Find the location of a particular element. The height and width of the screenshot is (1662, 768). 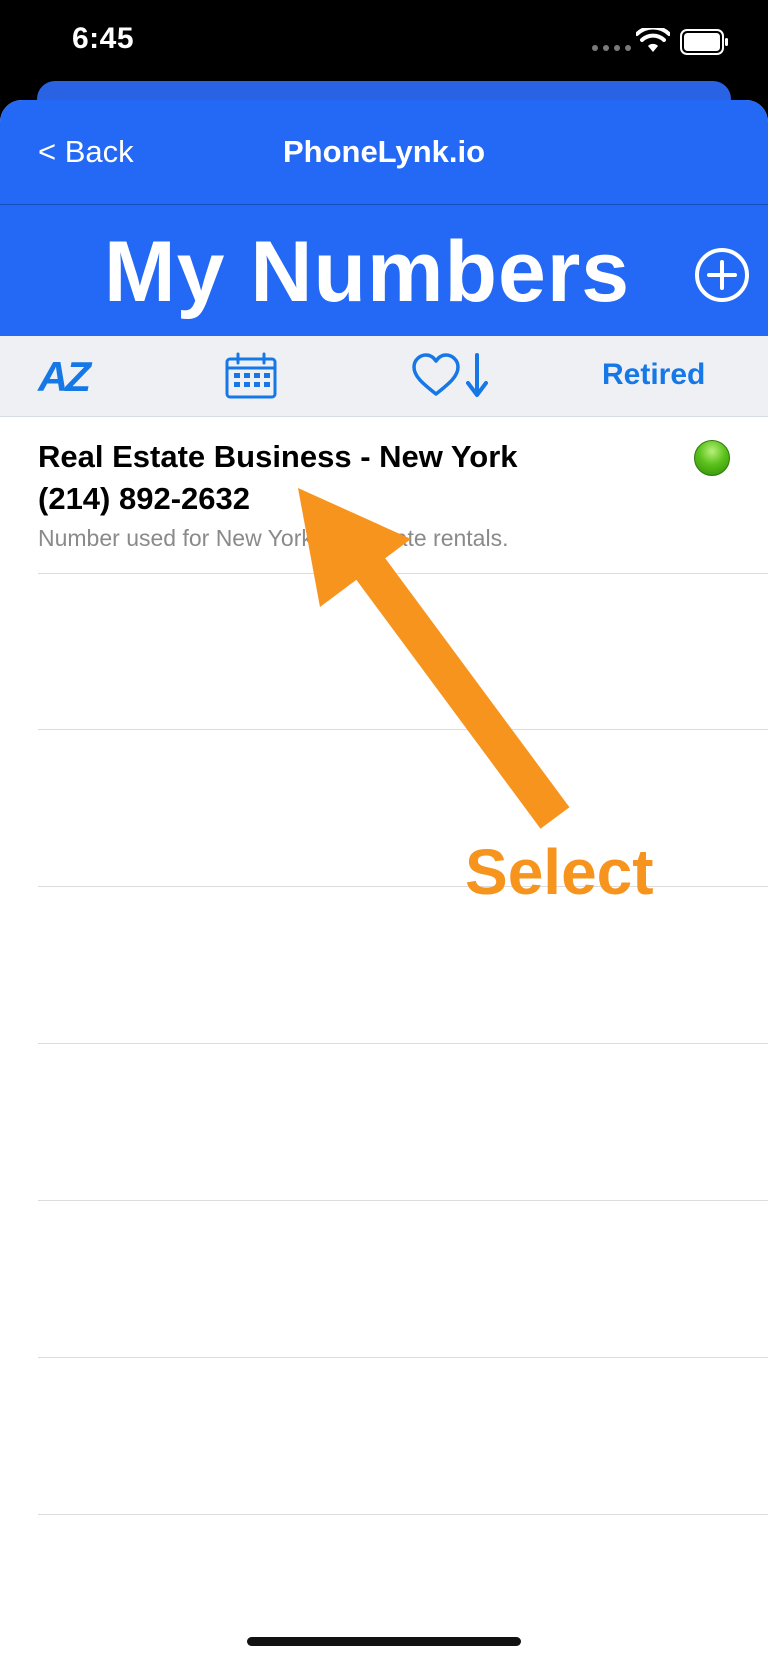

phone-number: (214) 892-2632 is located at coordinates (144, 498).